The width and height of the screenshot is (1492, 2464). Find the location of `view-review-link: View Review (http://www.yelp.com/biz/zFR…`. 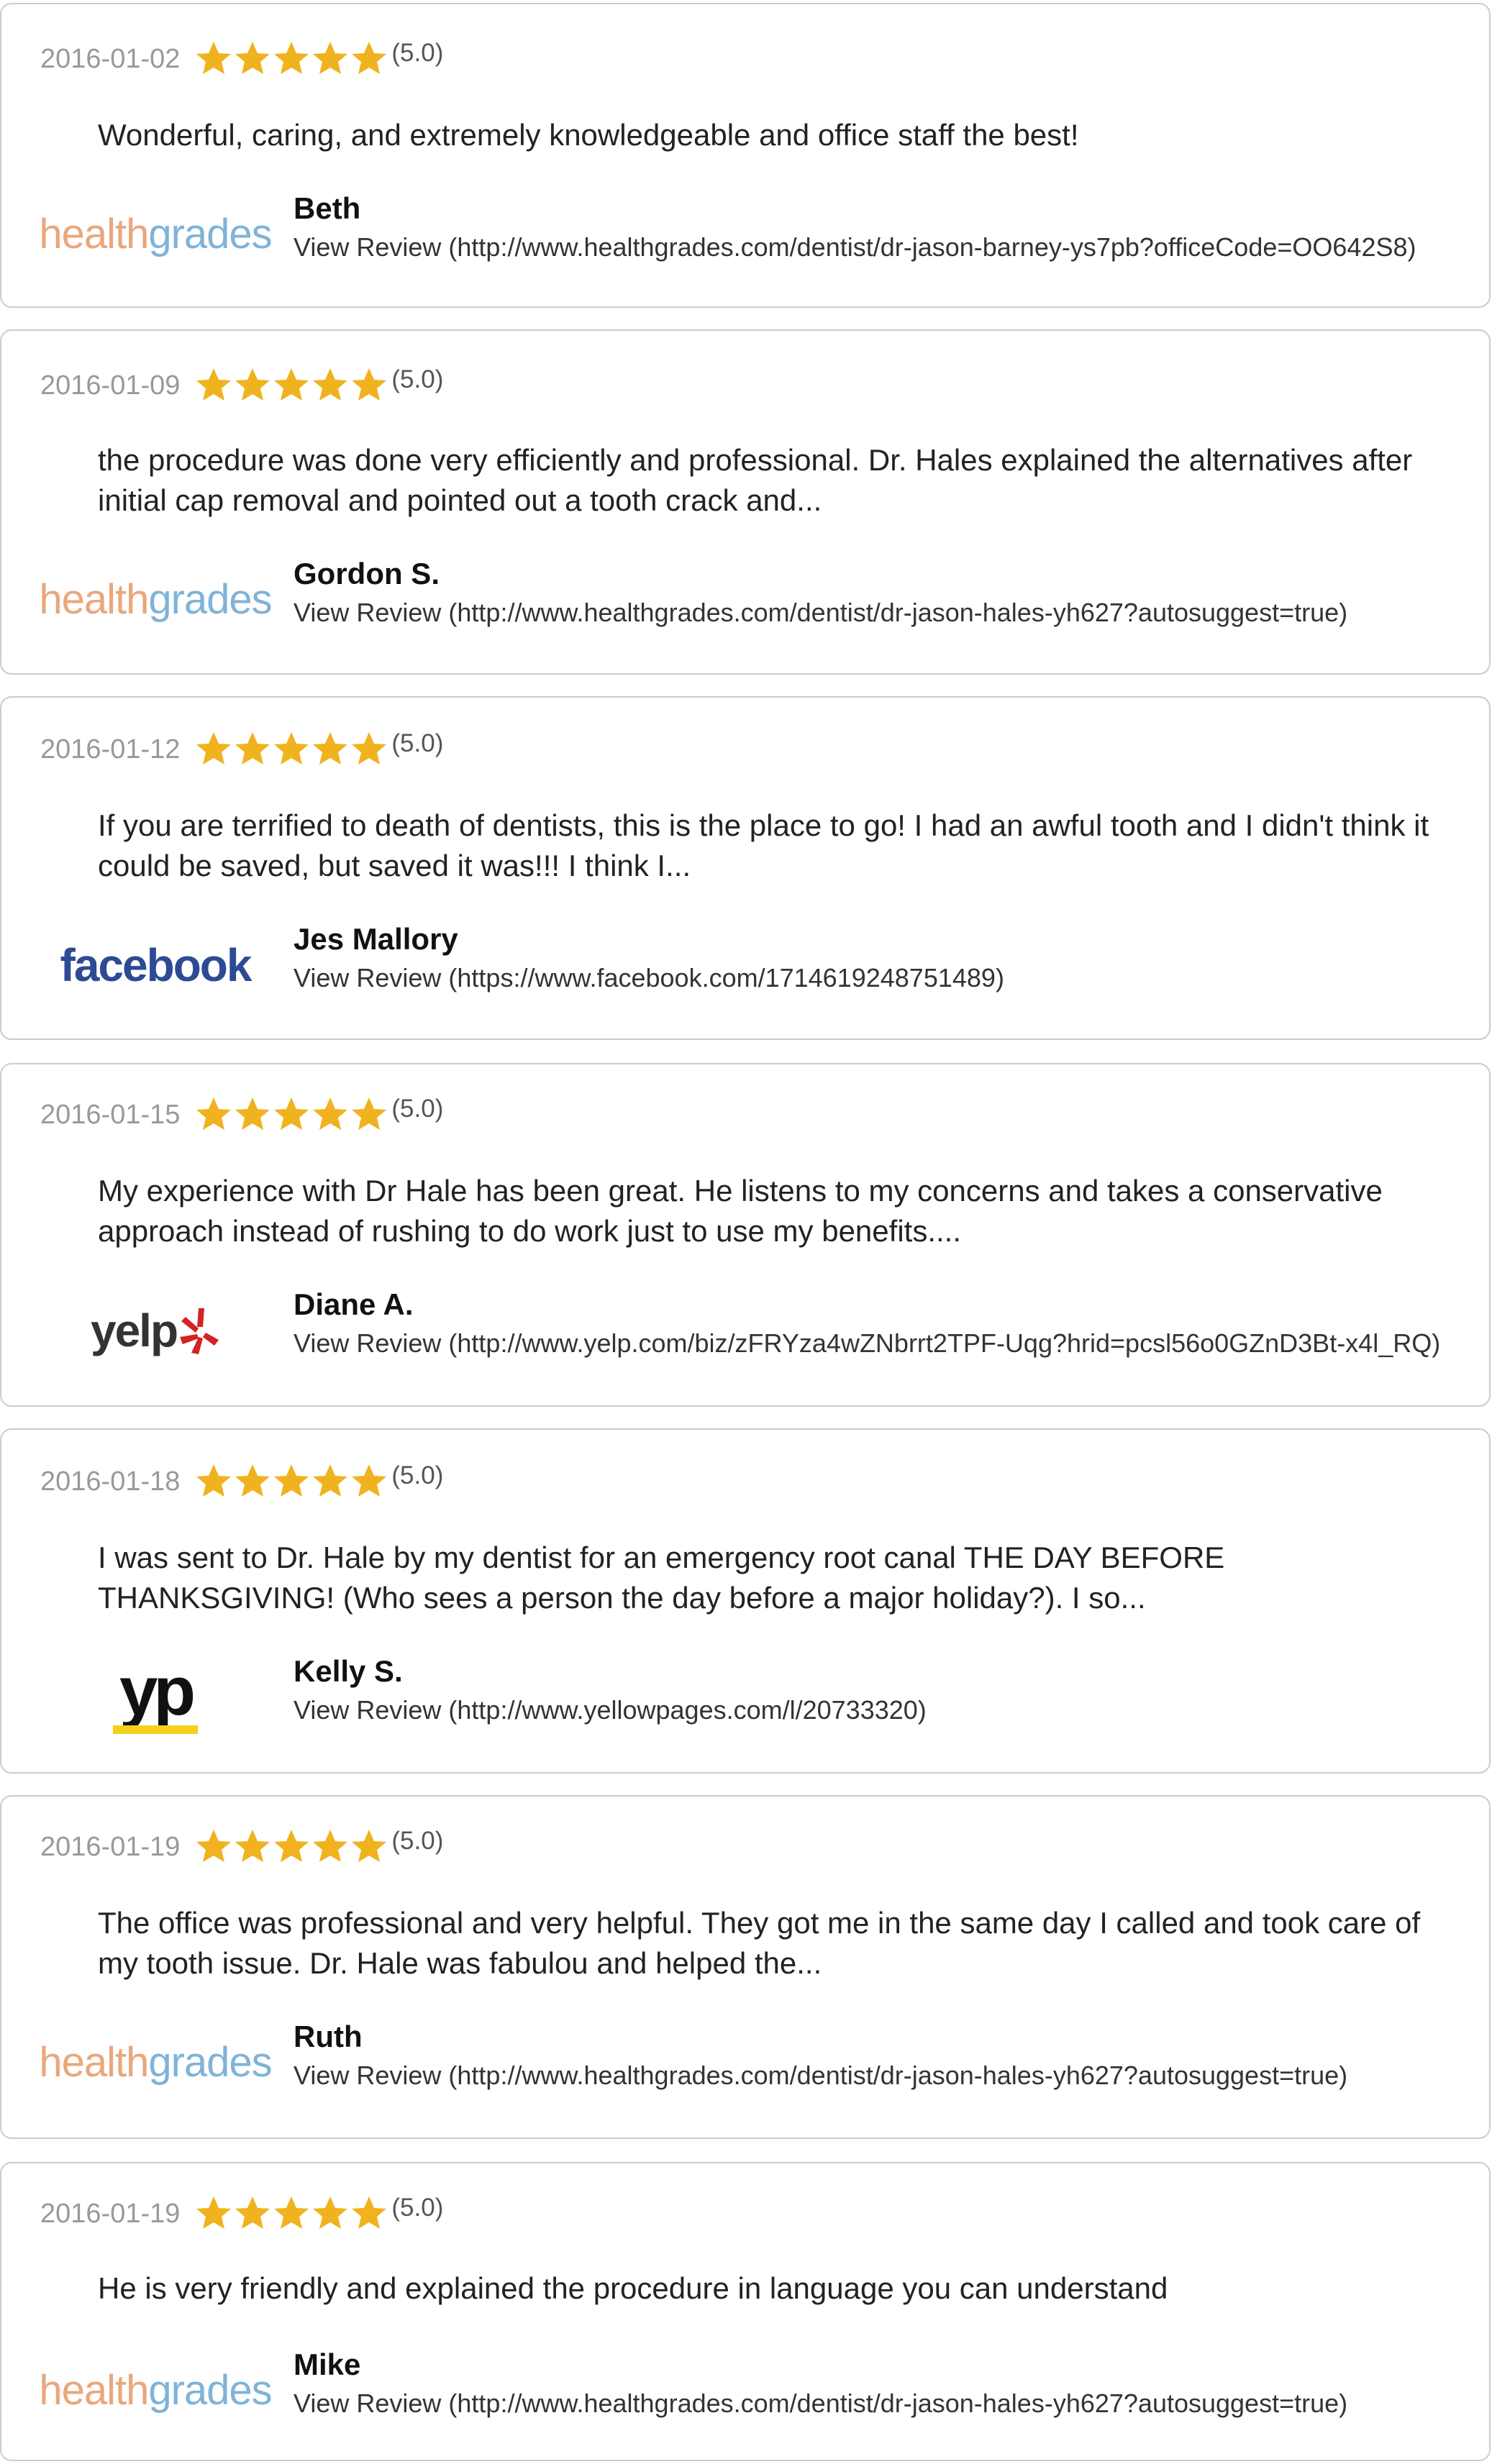

view-review-link: View Review (http://www.yelp.com/biz/zFR… is located at coordinates (867, 1343).